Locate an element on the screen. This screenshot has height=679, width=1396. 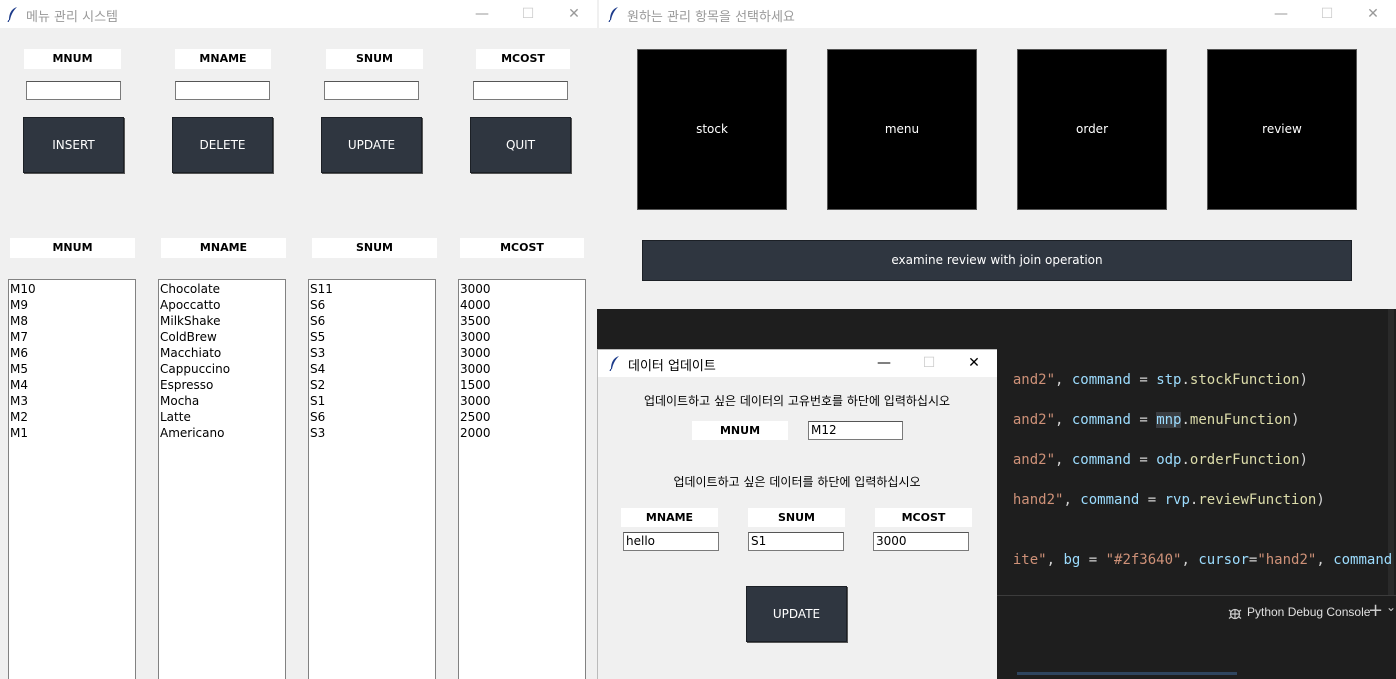
list-item: M3 is located at coordinates (72, 401).